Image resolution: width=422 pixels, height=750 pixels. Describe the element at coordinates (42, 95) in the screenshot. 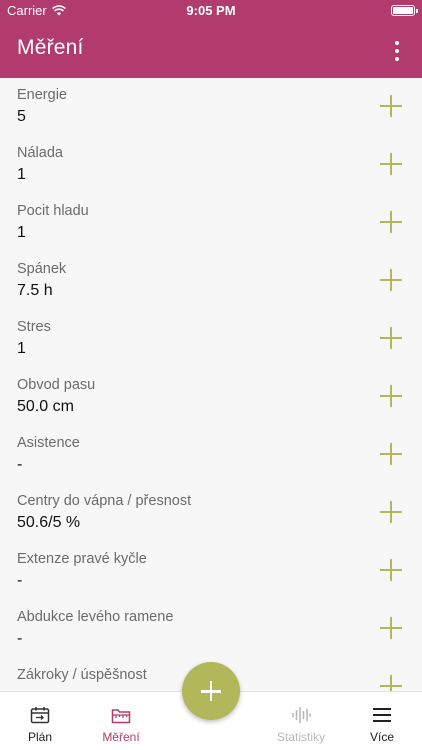

I see `measurement-label: Energie` at that location.